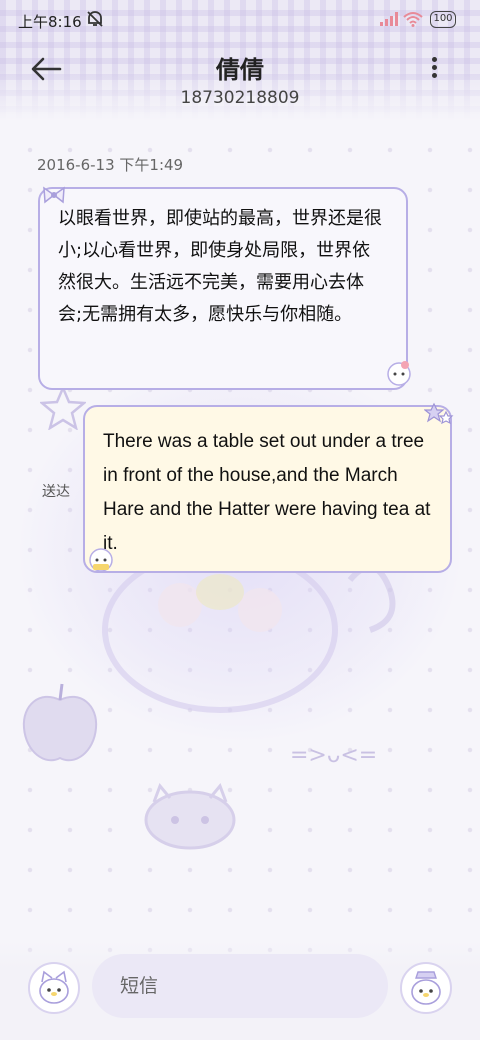  What do you see at coordinates (56, 492) in the screenshot?
I see `delivery-status: 送达` at bounding box center [56, 492].